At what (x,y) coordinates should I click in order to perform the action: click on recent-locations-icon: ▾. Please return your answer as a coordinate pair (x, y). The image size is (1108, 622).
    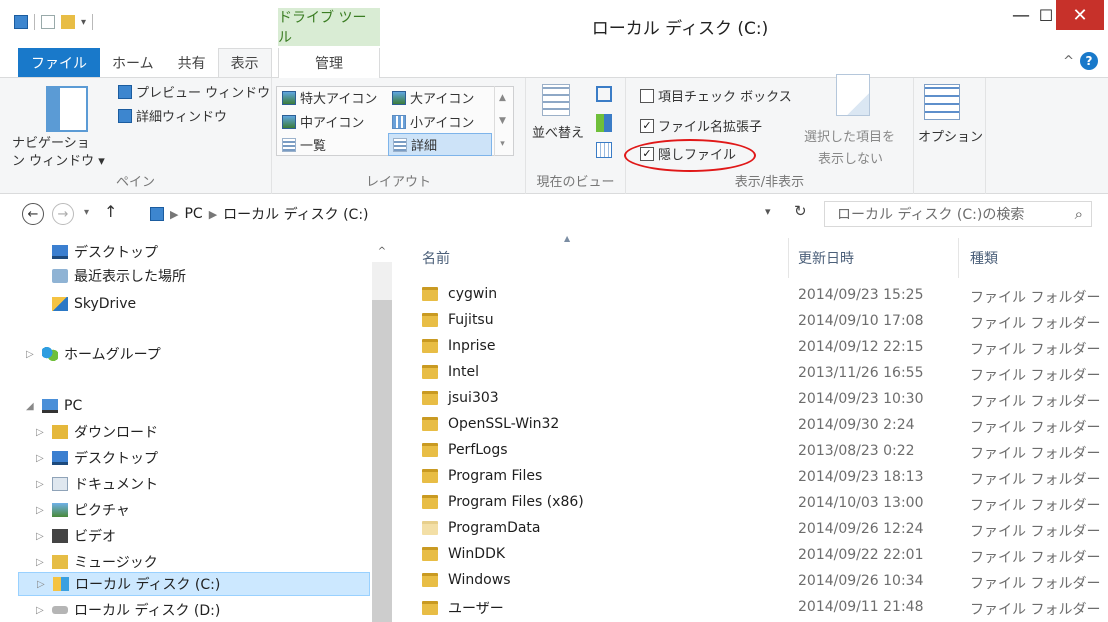
    Looking at the image, I should click on (86, 212).